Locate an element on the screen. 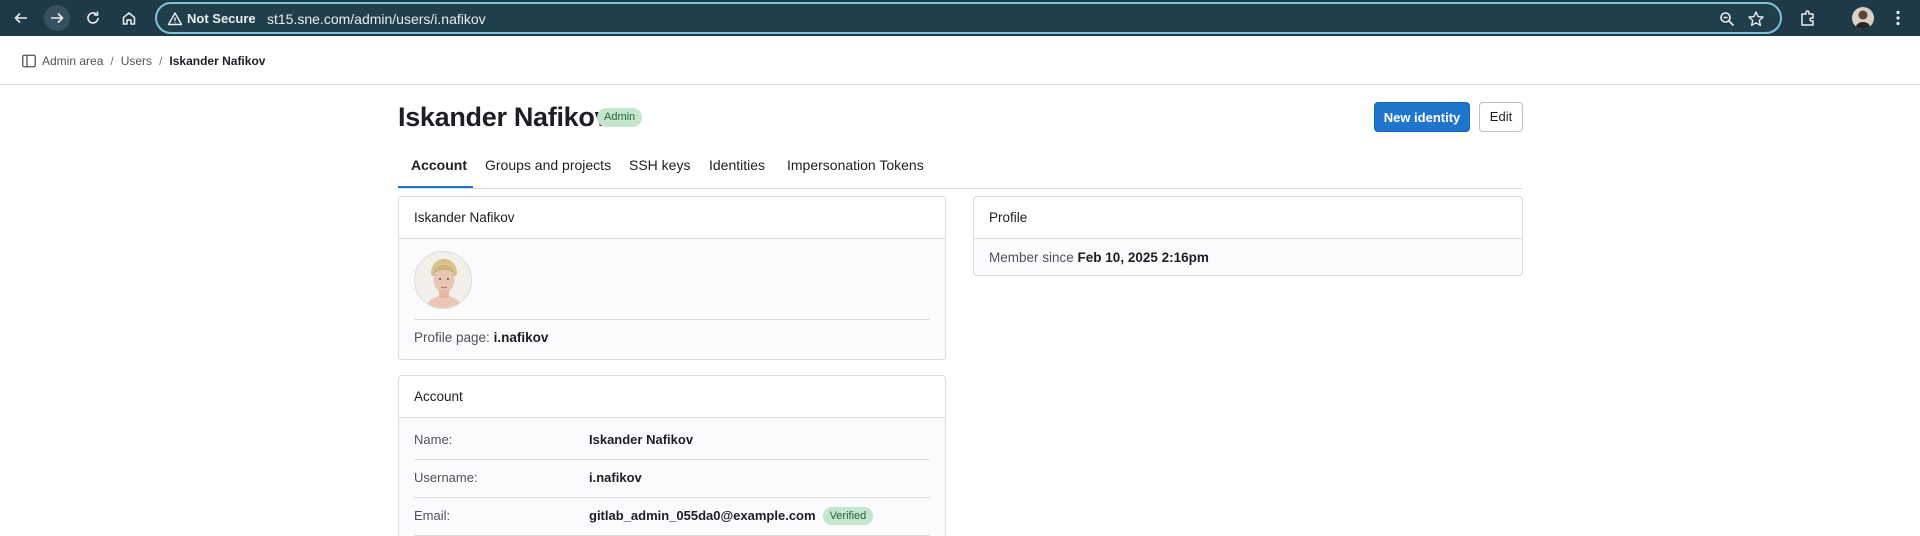  user-avatar-icon is located at coordinates (443, 280).